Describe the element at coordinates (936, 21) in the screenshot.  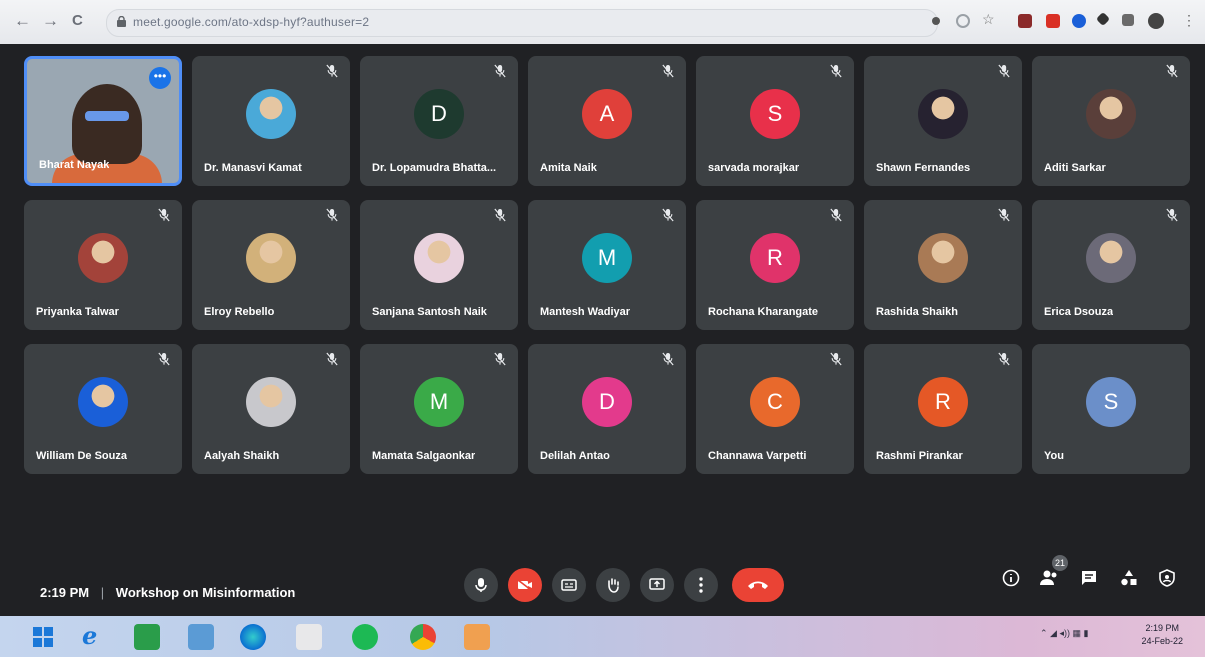
I see `camera-icon` at that location.